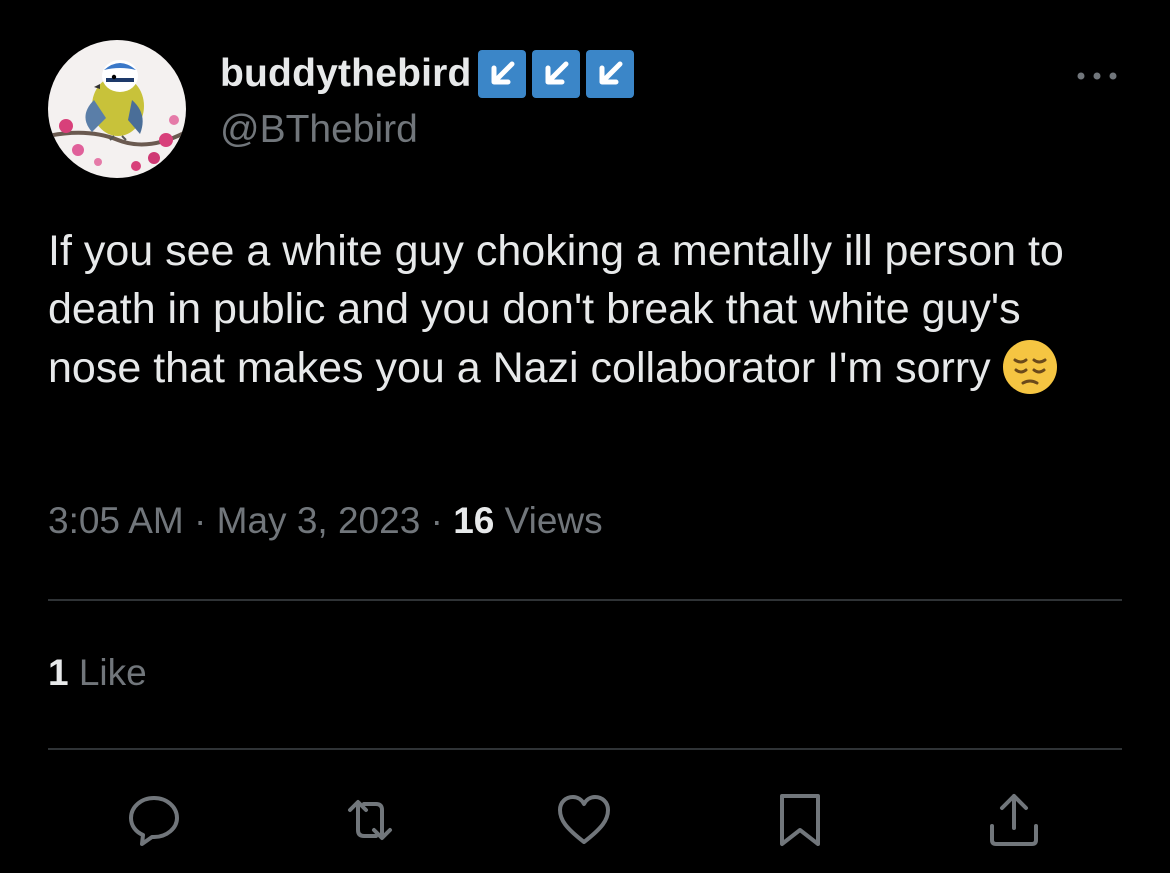 The height and width of the screenshot is (873, 1170). Describe the element at coordinates (112, 672) in the screenshot. I see `likes-label: Like` at that location.